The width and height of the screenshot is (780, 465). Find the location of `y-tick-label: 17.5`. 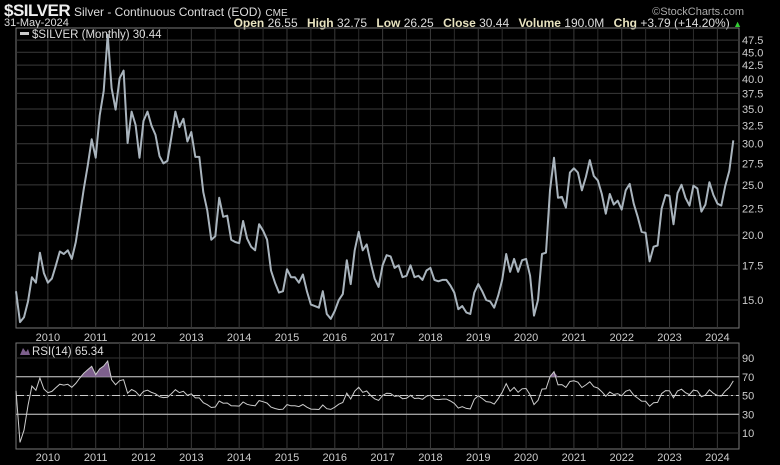

y-tick-label: 17.5 is located at coordinates (752, 266).